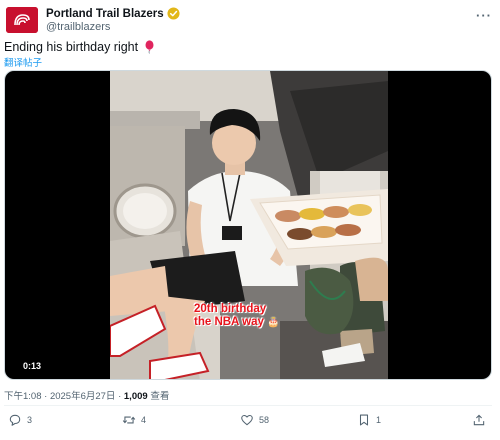  What do you see at coordinates (484, 15) in the screenshot?
I see `more-options-icon: ···` at bounding box center [484, 15].